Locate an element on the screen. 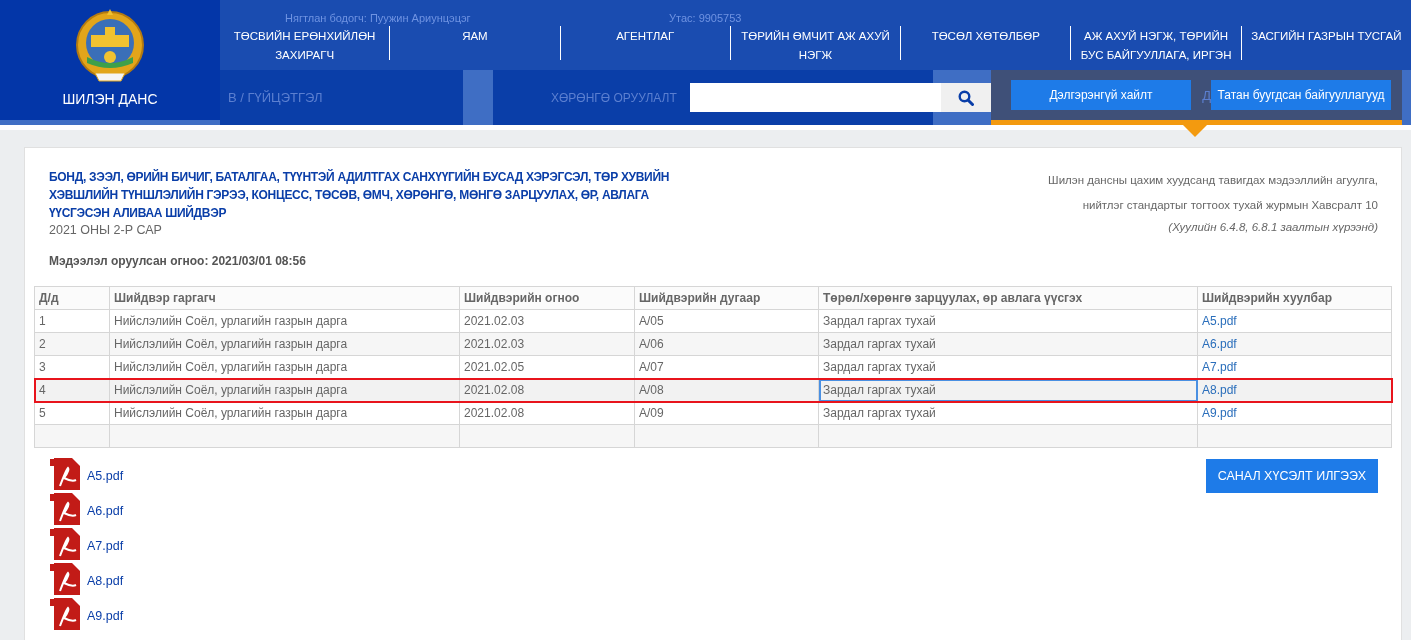 Image resolution: width=1411 pixels, height=640 pixels. contact-text: Утас: 9905753 is located at coordinates (705, 18).